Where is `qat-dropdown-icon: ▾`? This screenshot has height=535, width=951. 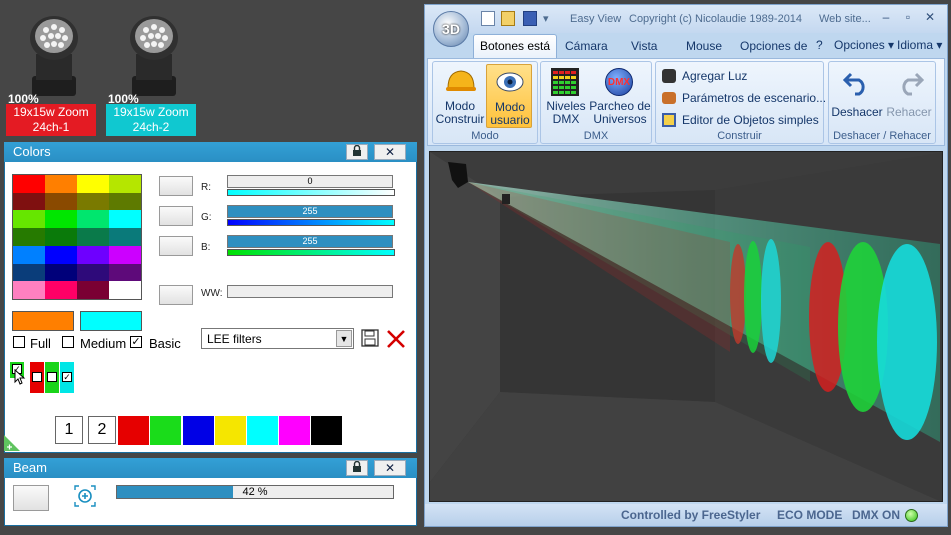
qat-dropdown-icon: ▾ is located at coordinates (546, 18).